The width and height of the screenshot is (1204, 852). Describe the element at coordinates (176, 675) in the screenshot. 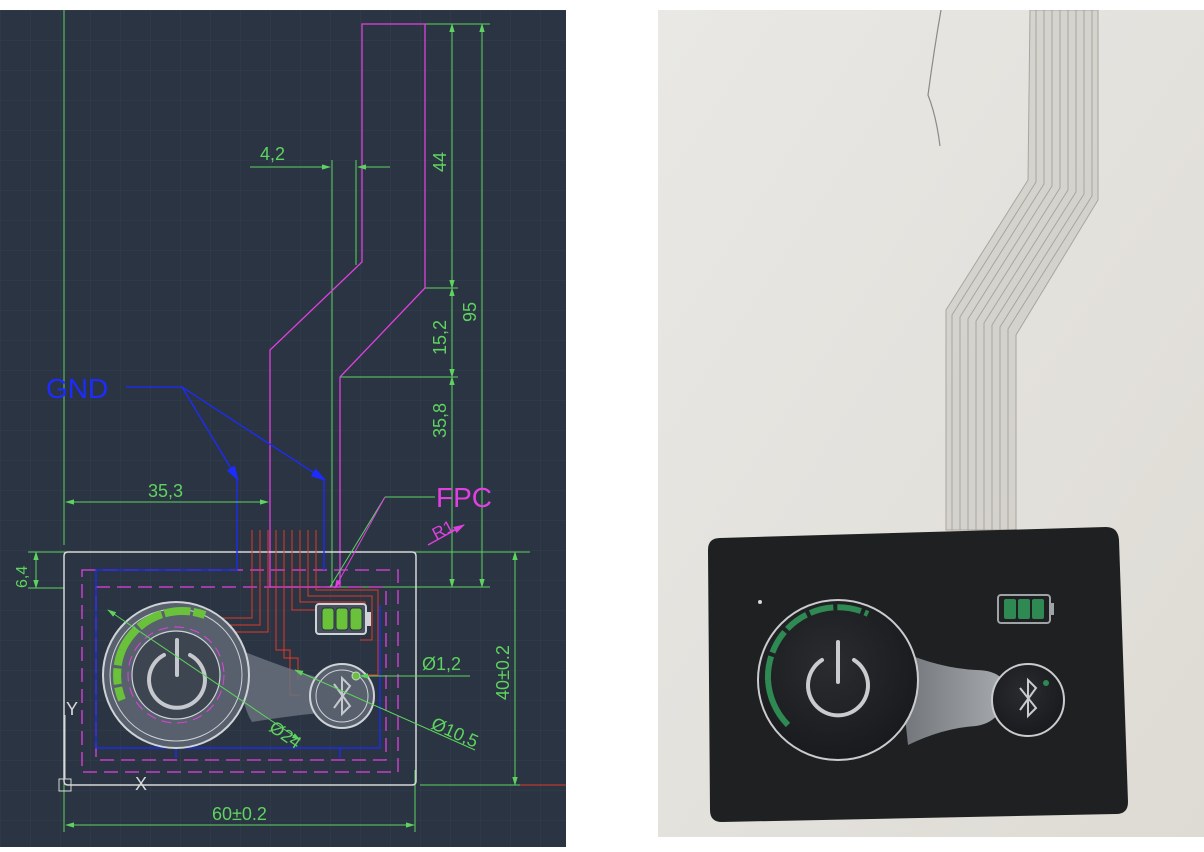

I see `power-button-drawing` at that location.